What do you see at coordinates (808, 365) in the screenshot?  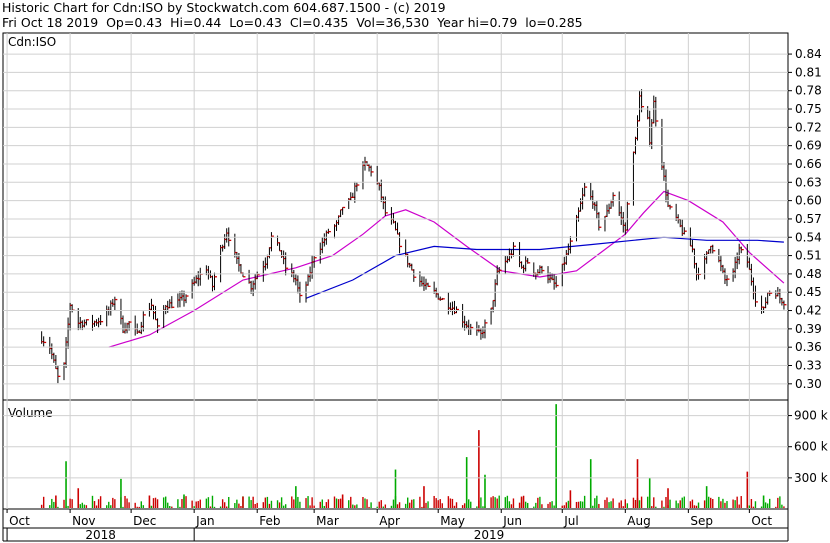 I see `price-tick-label: 0.33` at bounding box center [808, 365].